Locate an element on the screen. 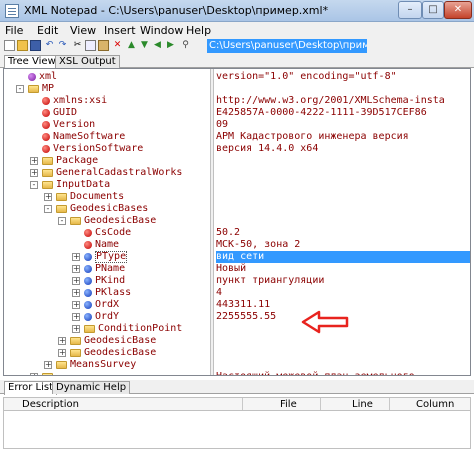 The image size is (474, 451). tab-xsl-output: XSL Output is located at coordinates (87, 61).